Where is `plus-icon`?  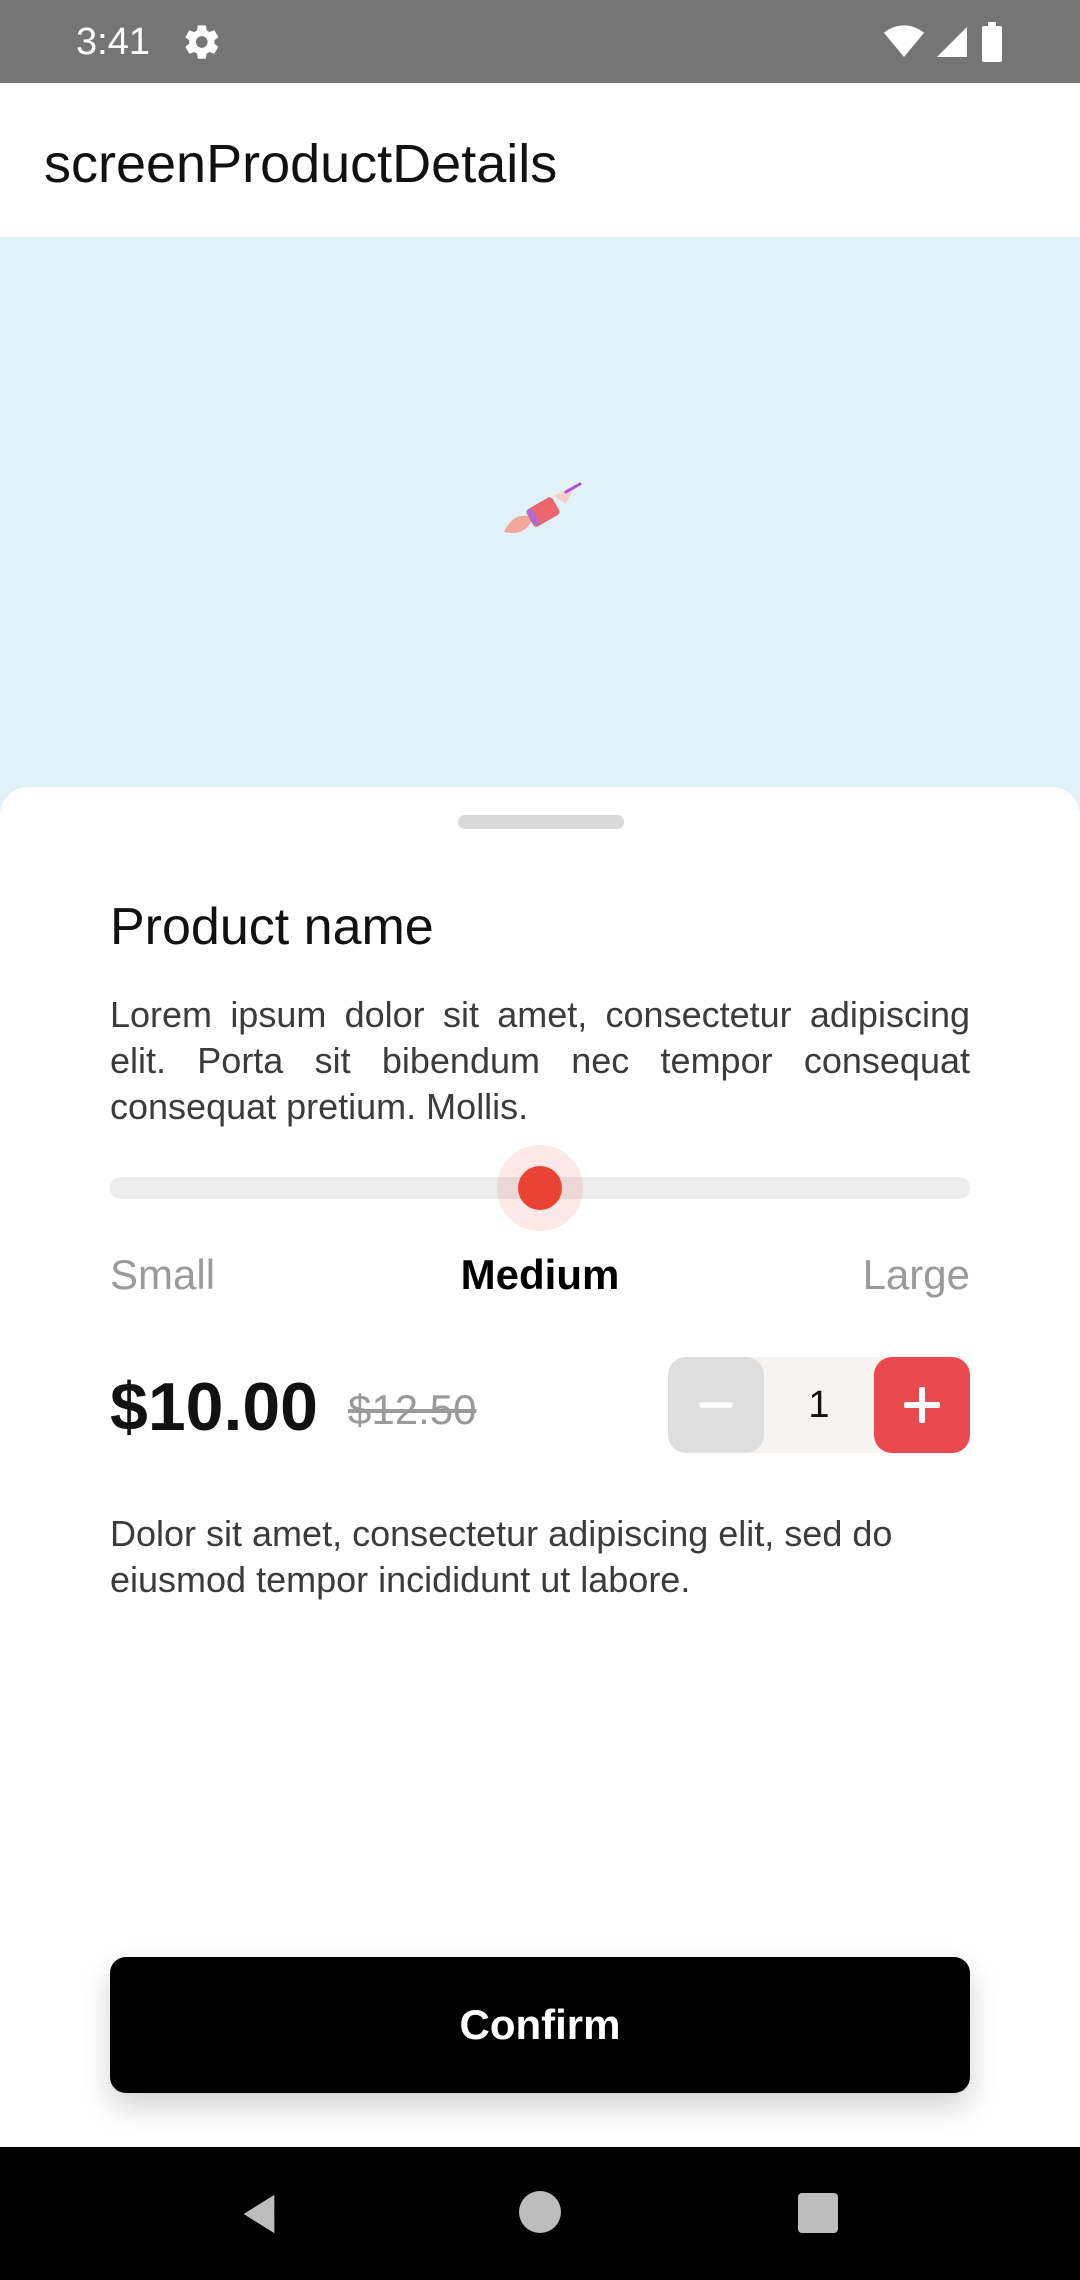
plus-icon is located at coordinates (922, 1405).